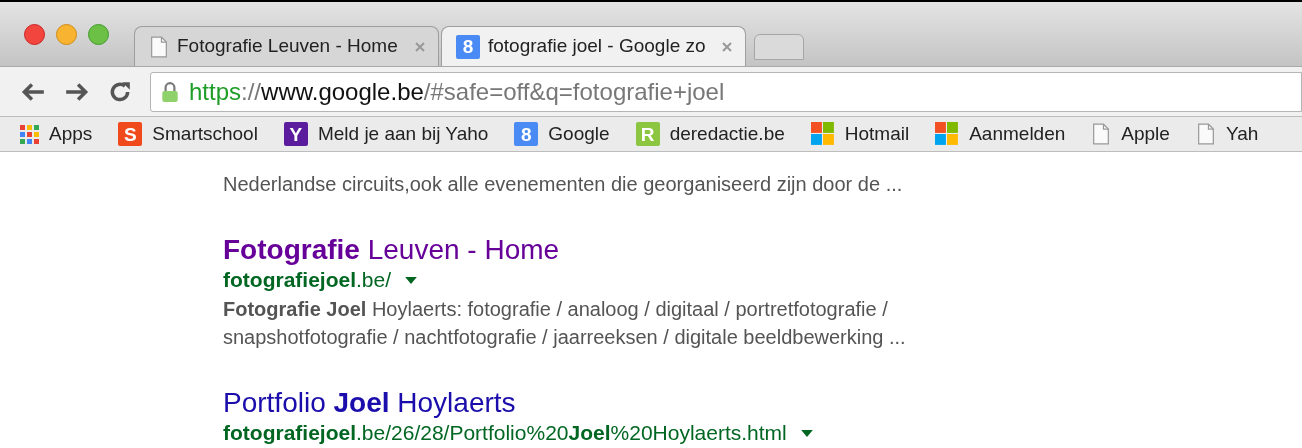 This screenshot has width=1302, height=448. I want to click on address-bar: https://www.google.be/#safe=off&q=fotografie+joel, so click(726, 91).